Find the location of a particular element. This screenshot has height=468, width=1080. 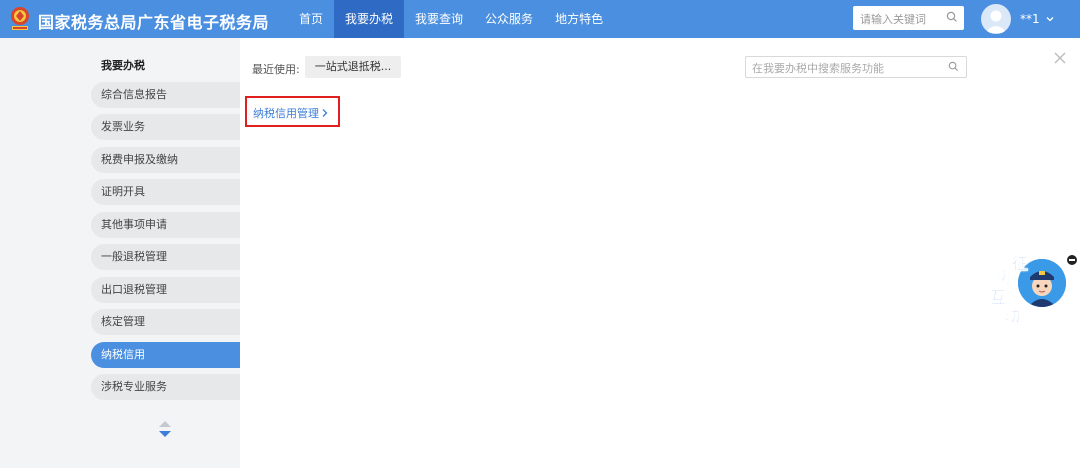

nav-tax-handling: 我要办税 is located at coordinates (369, 19).